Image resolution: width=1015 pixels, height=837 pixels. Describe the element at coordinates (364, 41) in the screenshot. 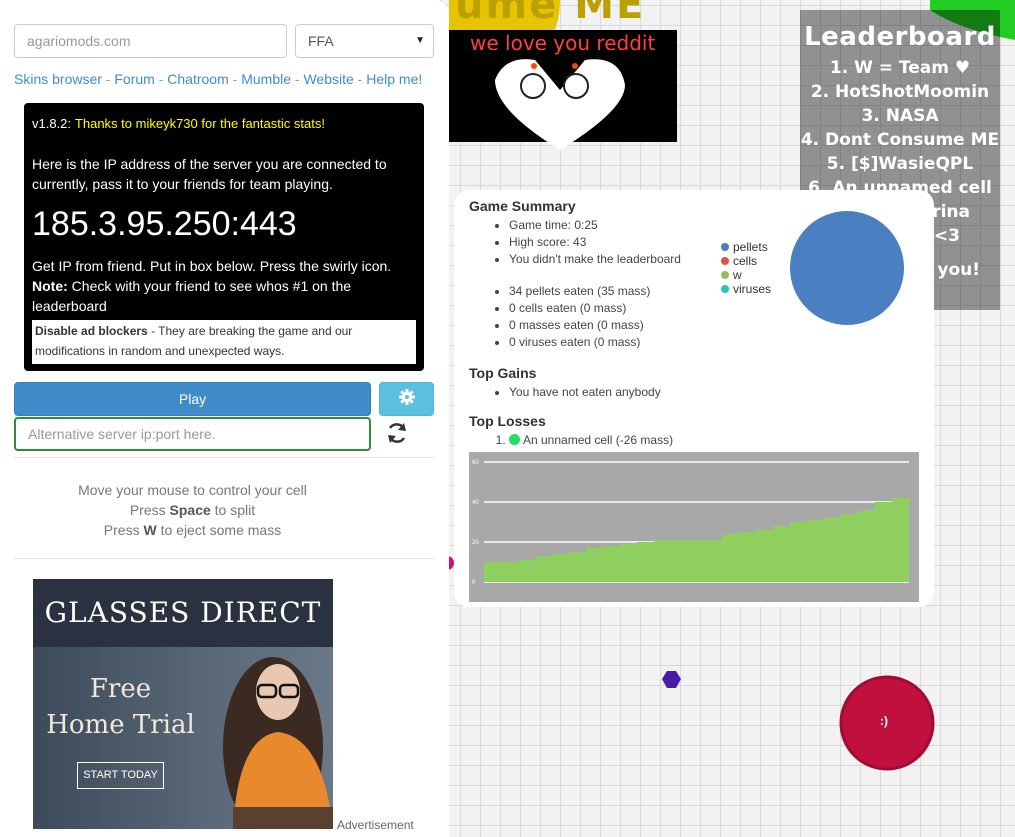

I see `game-mode-select: FFA ▼` at that location.